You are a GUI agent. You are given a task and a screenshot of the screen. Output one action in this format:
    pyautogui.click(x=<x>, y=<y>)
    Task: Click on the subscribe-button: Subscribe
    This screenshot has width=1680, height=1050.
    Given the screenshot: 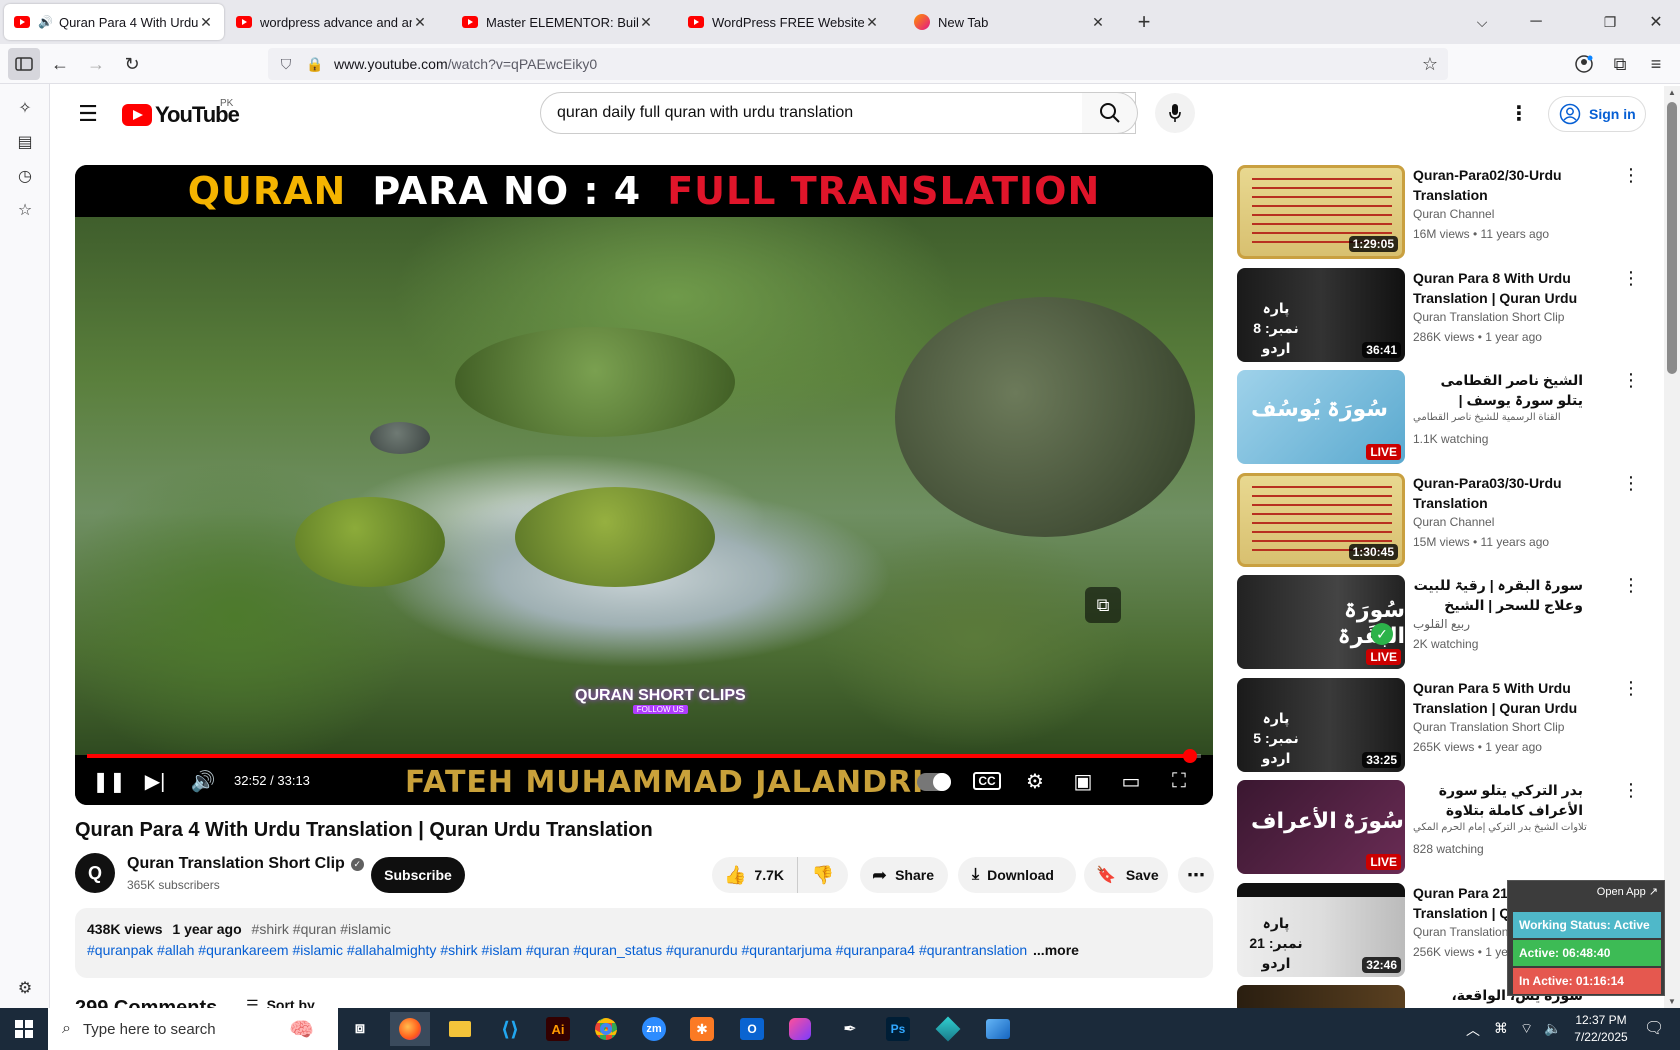 What is the action you would take?
    pyautogui.click(x=418, y=875)
    